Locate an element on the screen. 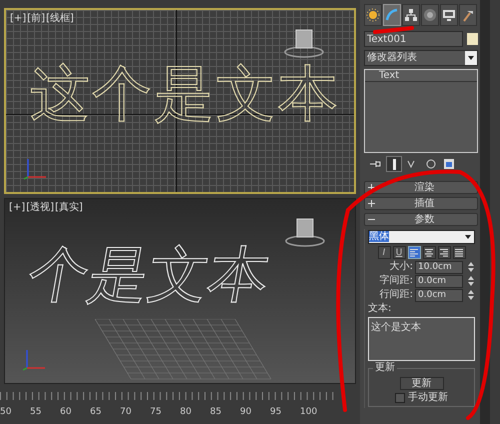 The width and height of the screenshot is (500, 424). align-center-icon is located at coordinates (429, 253).